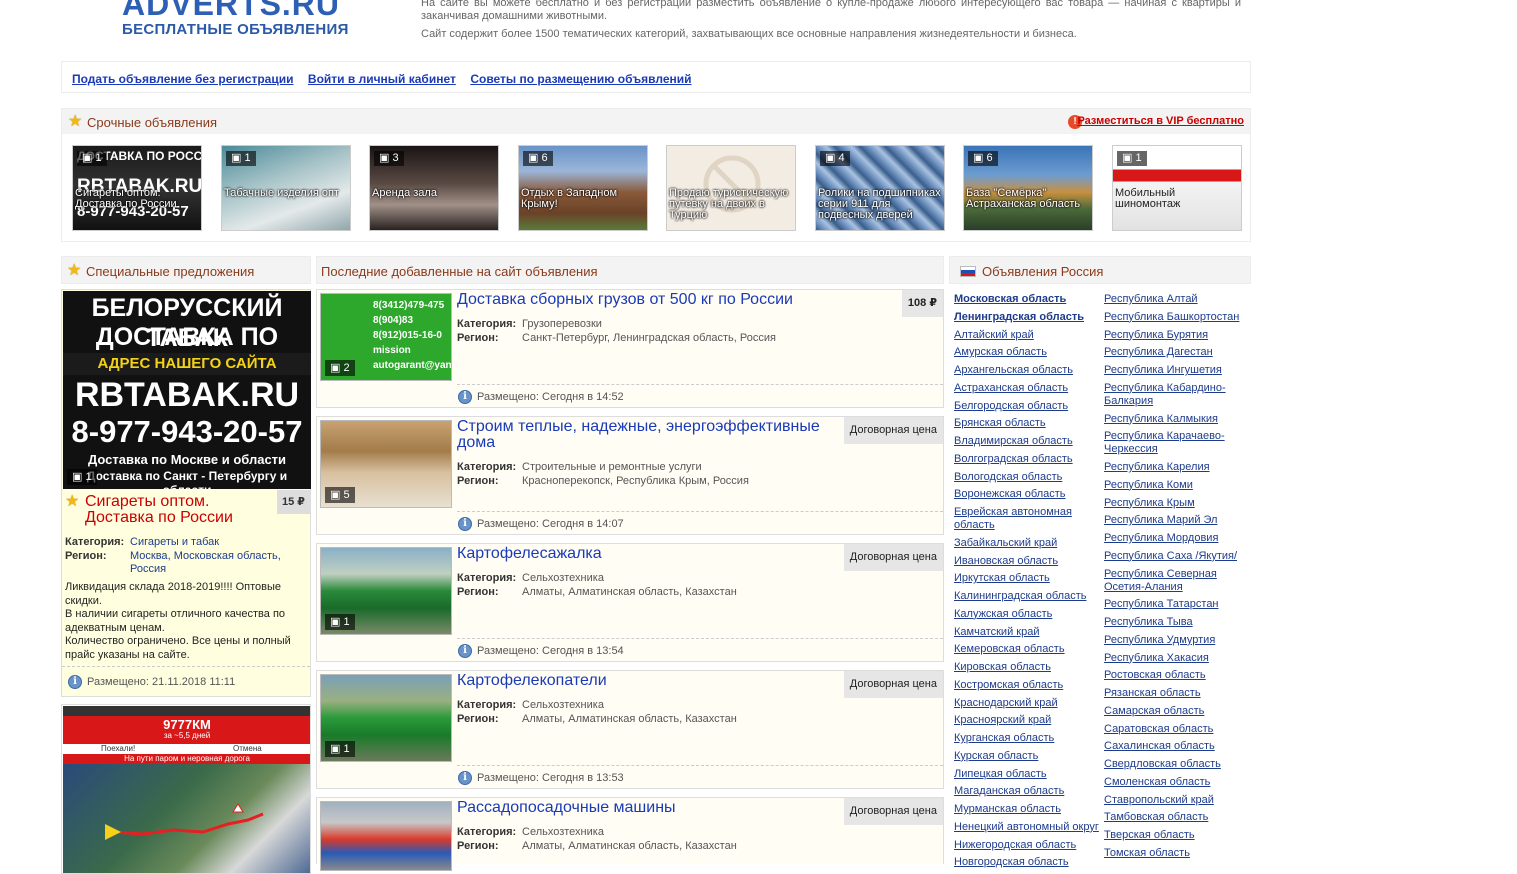 The width and height of the screenshot is (1517, 874). Describe the element at coordinates (1029, 667) in the screenshot. I see `region-link: Кировская область` at that location.